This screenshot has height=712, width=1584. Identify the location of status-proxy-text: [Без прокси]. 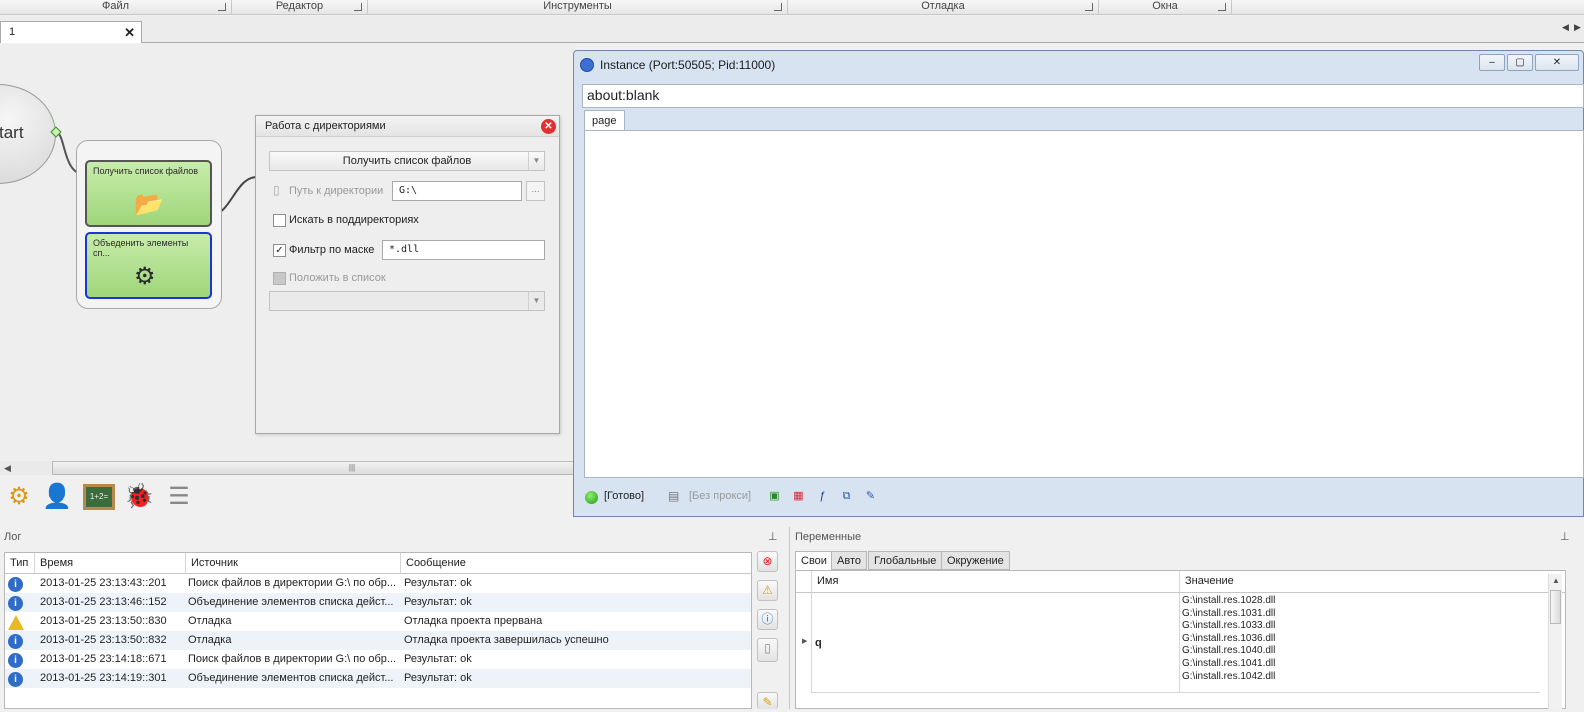
(720, 496).